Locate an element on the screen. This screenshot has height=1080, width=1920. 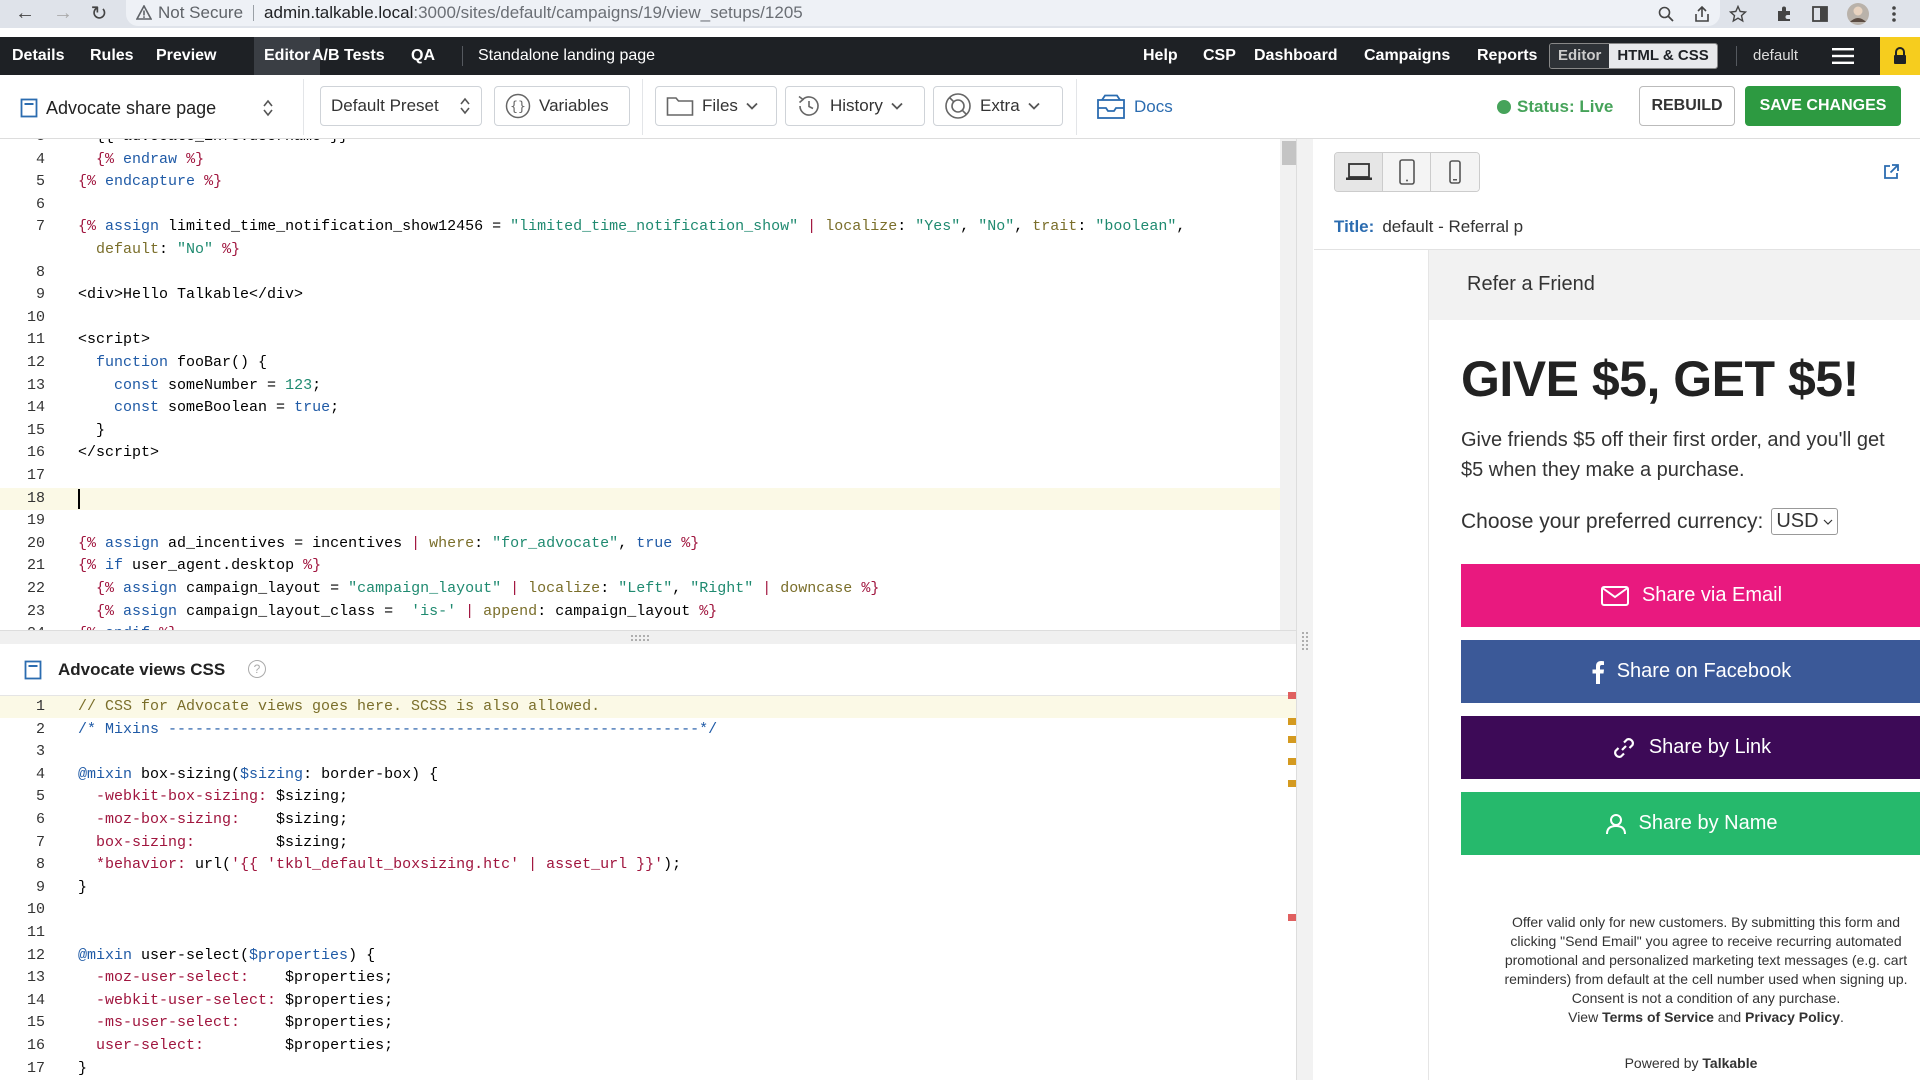
forward-arrow-icon: → is located at coordinates (63, 13).